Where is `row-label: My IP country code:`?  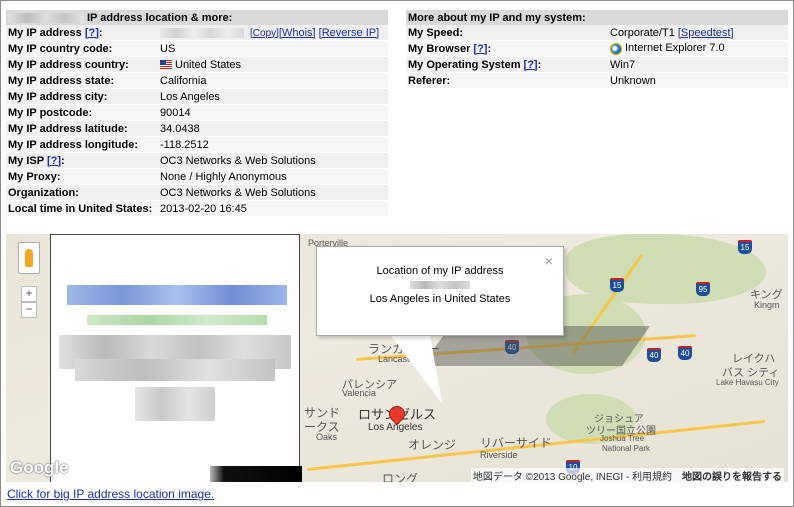
row-label: My IP country code: is located at coordinates (82, 48).